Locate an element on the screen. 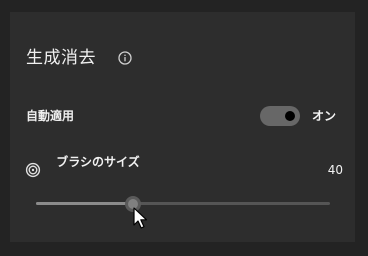  brush-size-slider is located at coordinates (183, 204).